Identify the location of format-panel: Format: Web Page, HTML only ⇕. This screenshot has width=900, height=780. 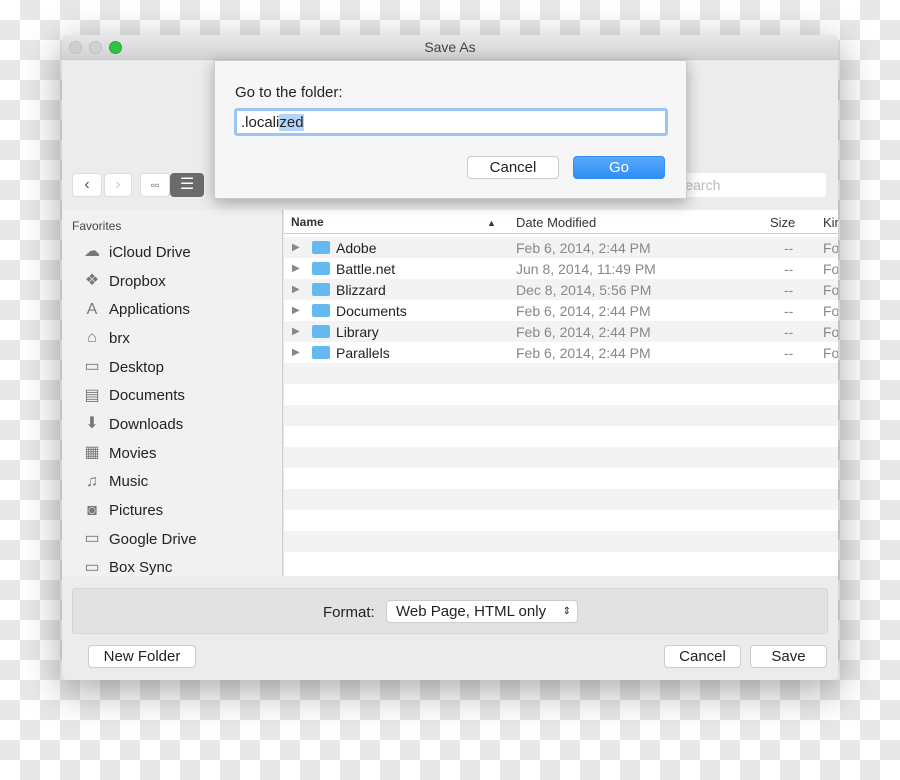
(450, 611).